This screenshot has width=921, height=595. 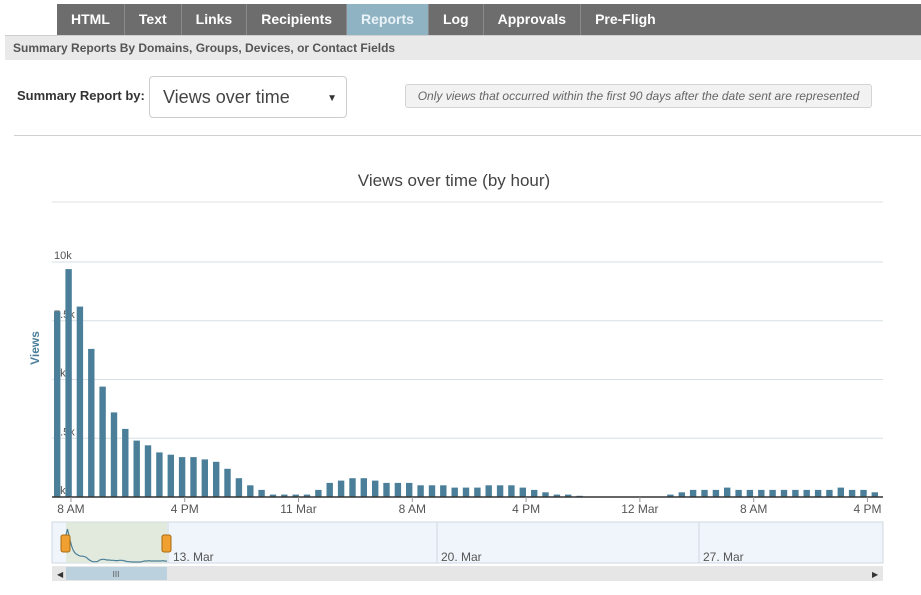 What do you see at coordinates (788, 19) in the screenshot?
I see `tab-bar-fill` at bounding box center [788, 19].